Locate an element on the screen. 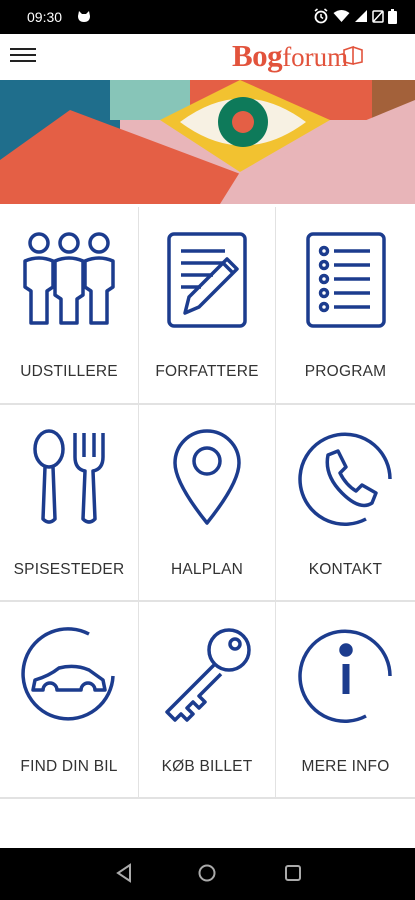 The height and width of the screenshot is (900, 415). logo: Bog forum is located at coordinates (298, 58).